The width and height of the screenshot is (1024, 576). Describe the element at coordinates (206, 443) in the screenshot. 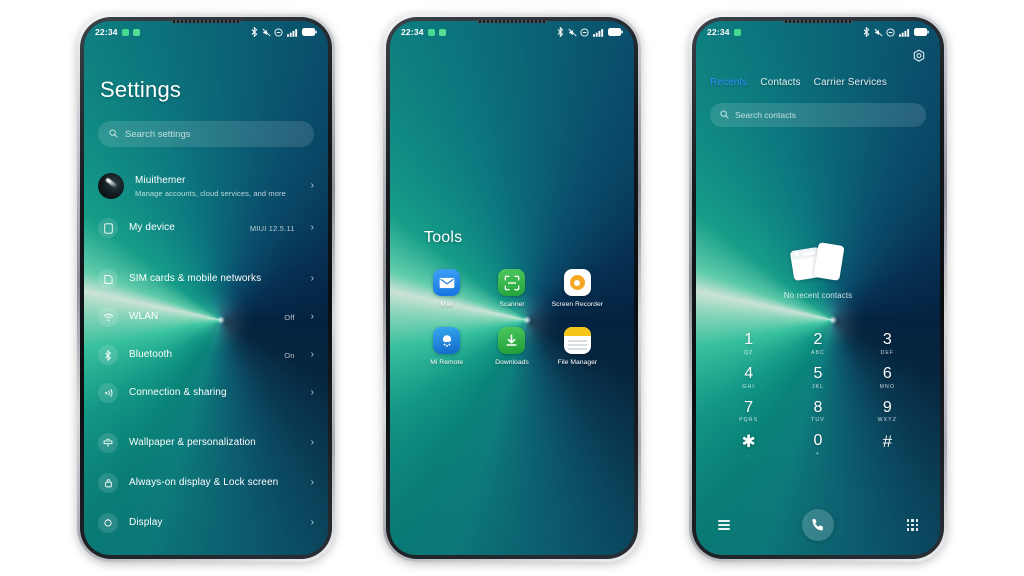

I see `sidebar-item-wallpaper: Wallpaper & personalization ›` at that location.